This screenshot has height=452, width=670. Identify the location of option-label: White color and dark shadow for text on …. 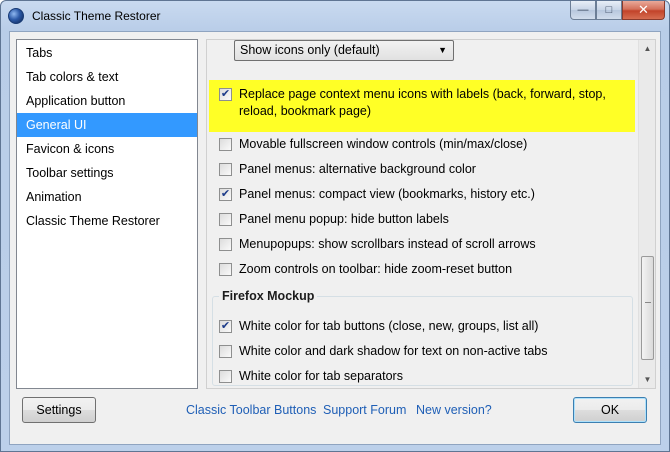
(393, 351).